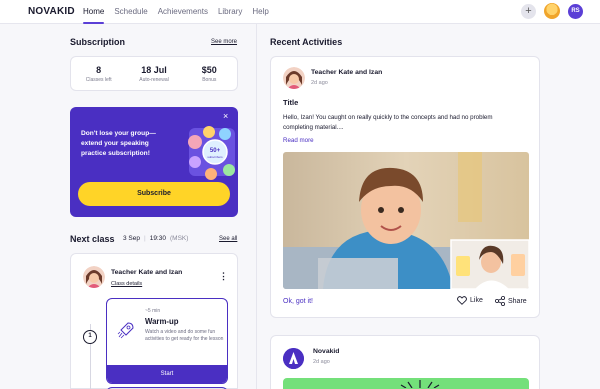 This screenshot has width=600, height=389. What do you see at coordinates (306, 42) in the screenshot?
I see `recent-activities-title: Recent Activities` at bounding box center [306, 42].